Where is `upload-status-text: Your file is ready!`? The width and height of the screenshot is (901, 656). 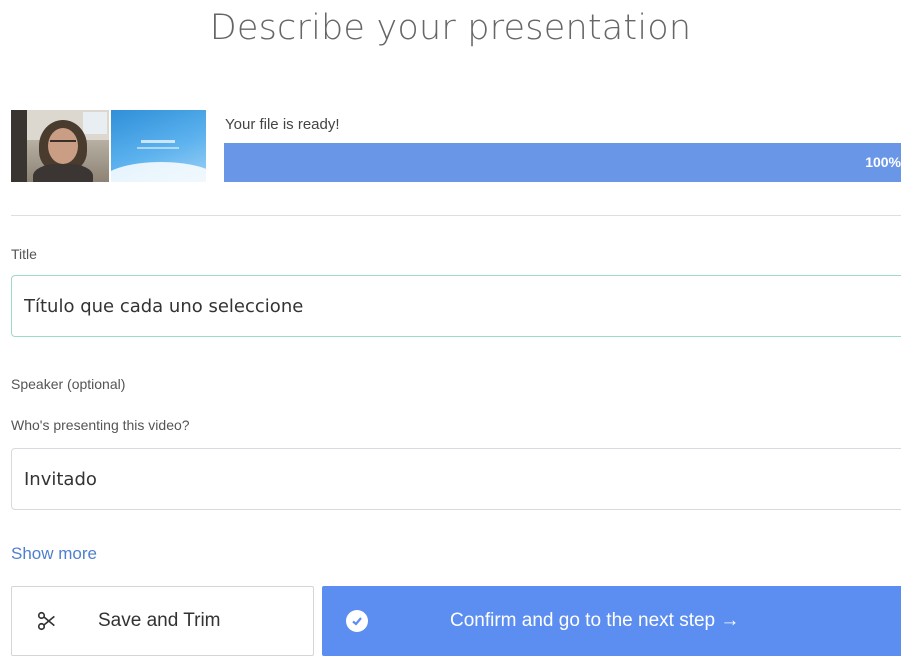 upload-status-text: Your file is ready! is located at coordinates (282, 124).